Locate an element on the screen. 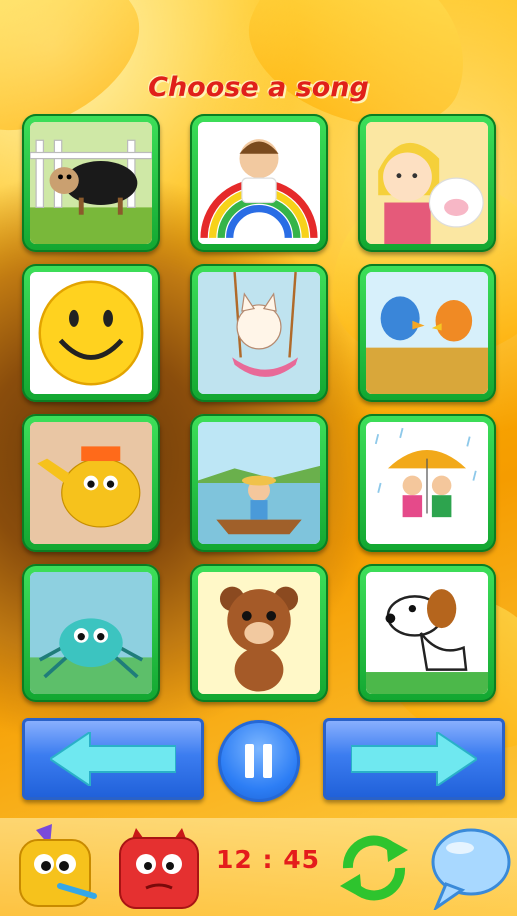 The image size is (517, 916). boy-rowing-boat-icon is located at coordinates (259, 483).